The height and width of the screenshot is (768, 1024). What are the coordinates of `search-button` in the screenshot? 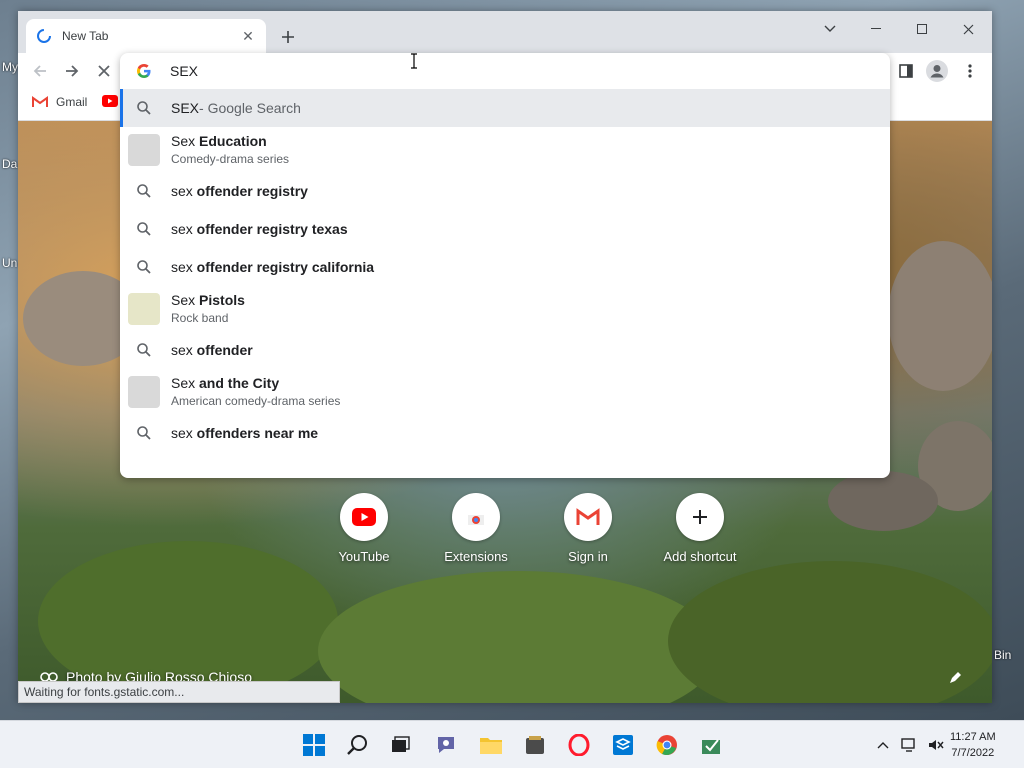 It's located at (358, 745).